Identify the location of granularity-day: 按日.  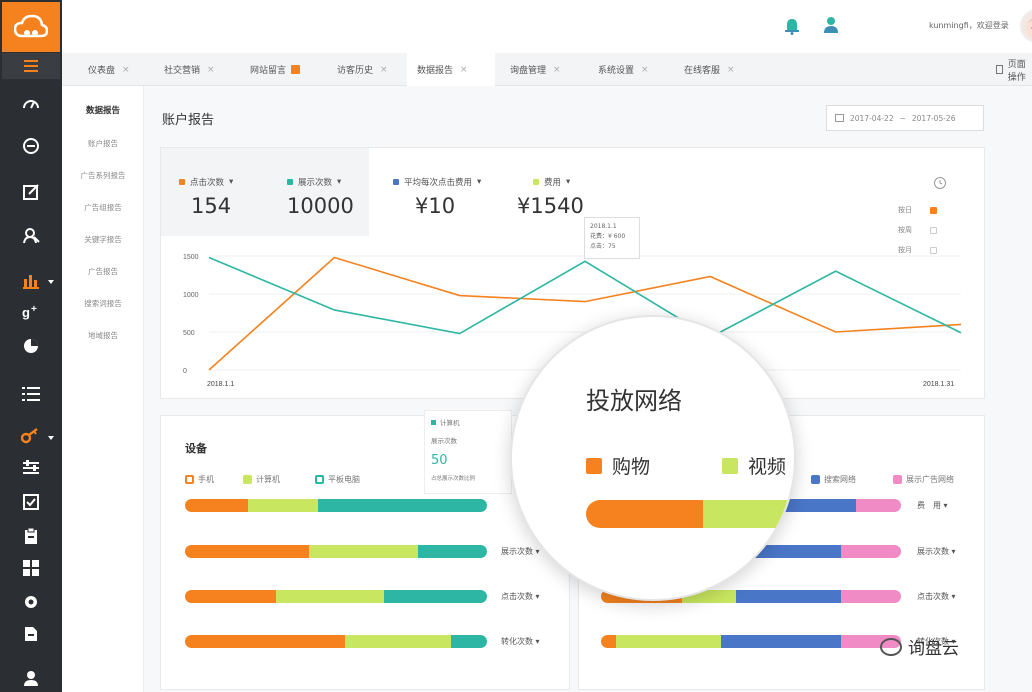
(928, 210).